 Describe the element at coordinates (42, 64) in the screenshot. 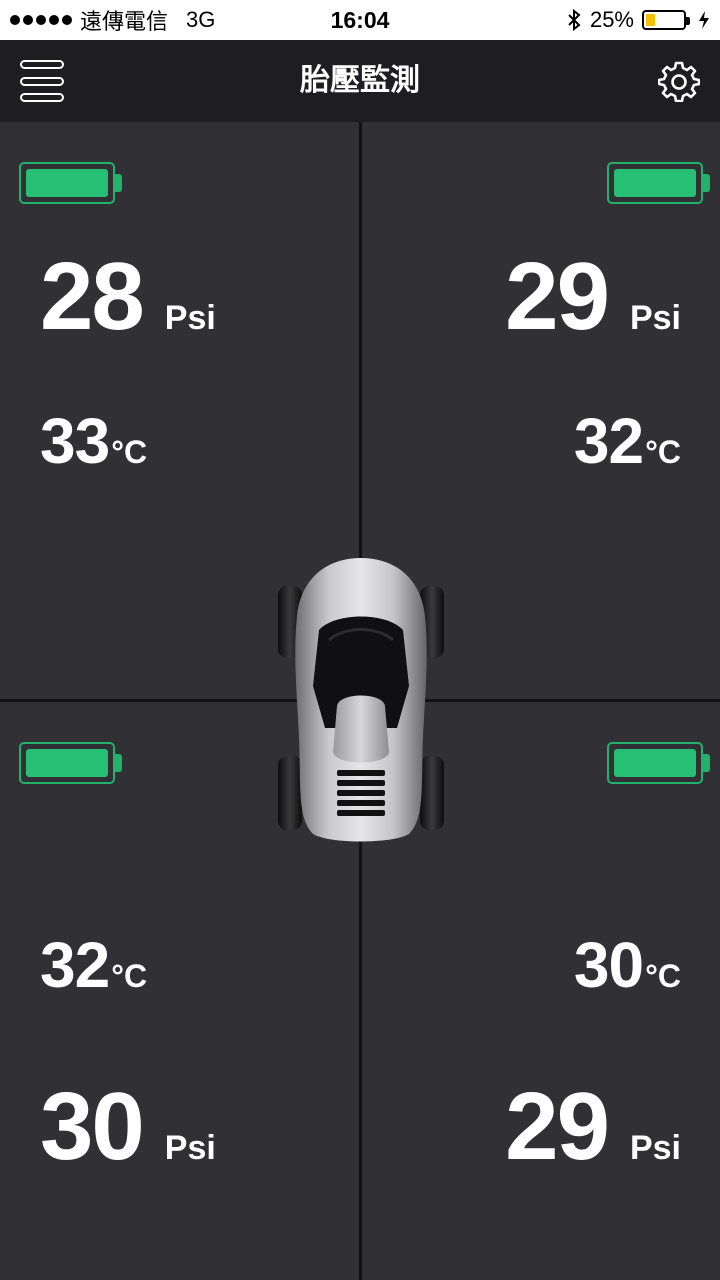

I see `hamburger-menu-icon` at that location.